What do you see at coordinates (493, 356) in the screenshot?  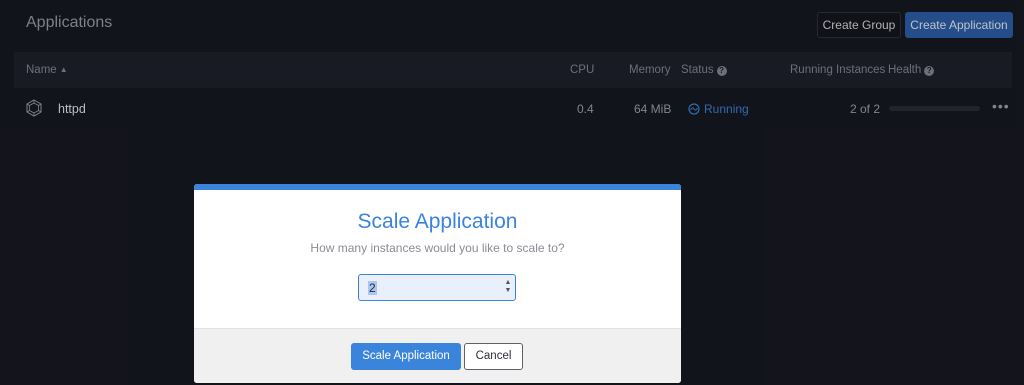 I see `cancel-button: Cancel` at bounding box center [493, 356].